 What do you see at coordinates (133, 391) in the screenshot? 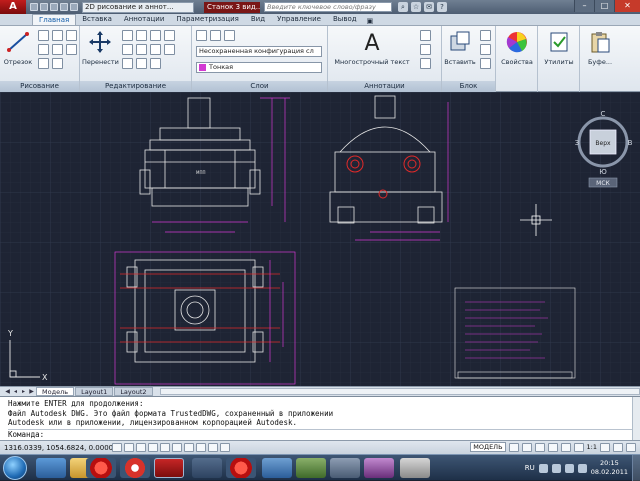
I see `tab-layout2: Layout2` at bounding box center [133, 391].